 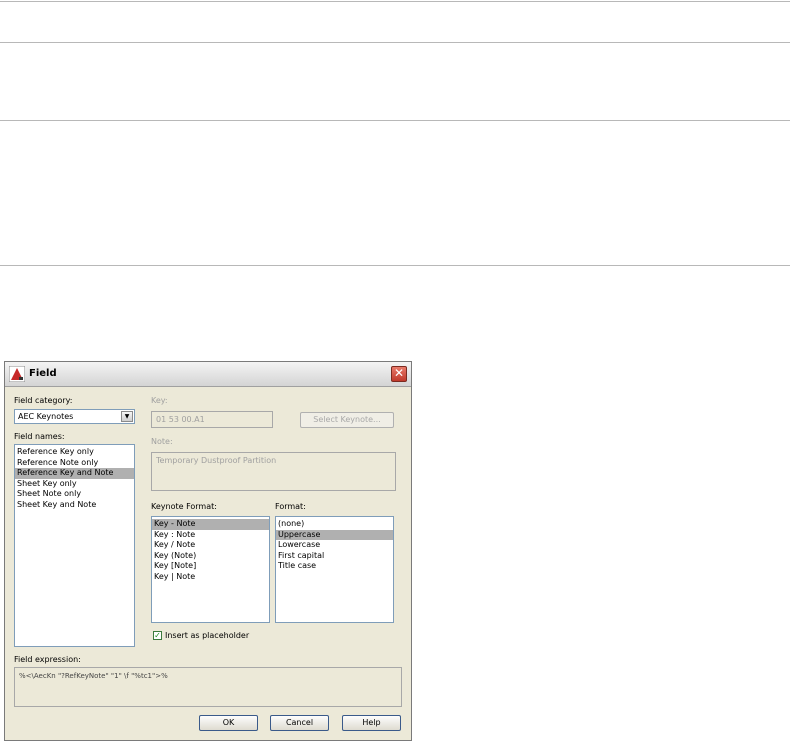 What do you see at coordinates (210, 566) in the screenshot?
I see `list-item: Key [Note]` at bounding box center [210, 566].